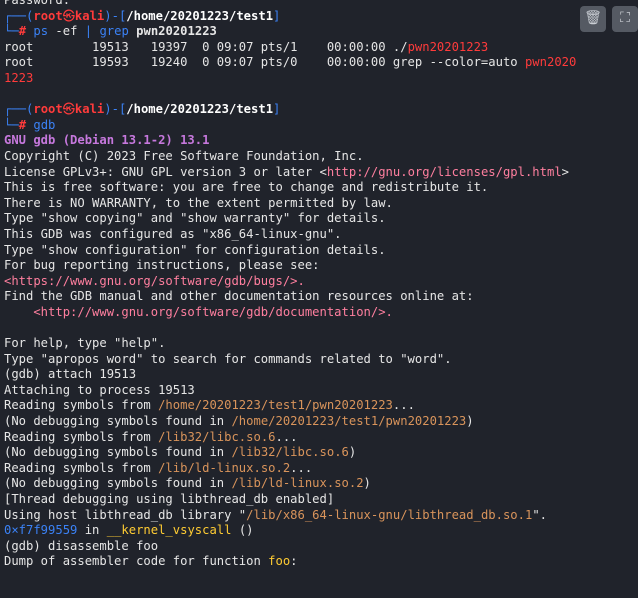 The width and height of the screenshot is (638, 598). Describe the element at coordinates (30, 124) in the screenshot. I see `command-line-gdb: └─# gdb` at that location.